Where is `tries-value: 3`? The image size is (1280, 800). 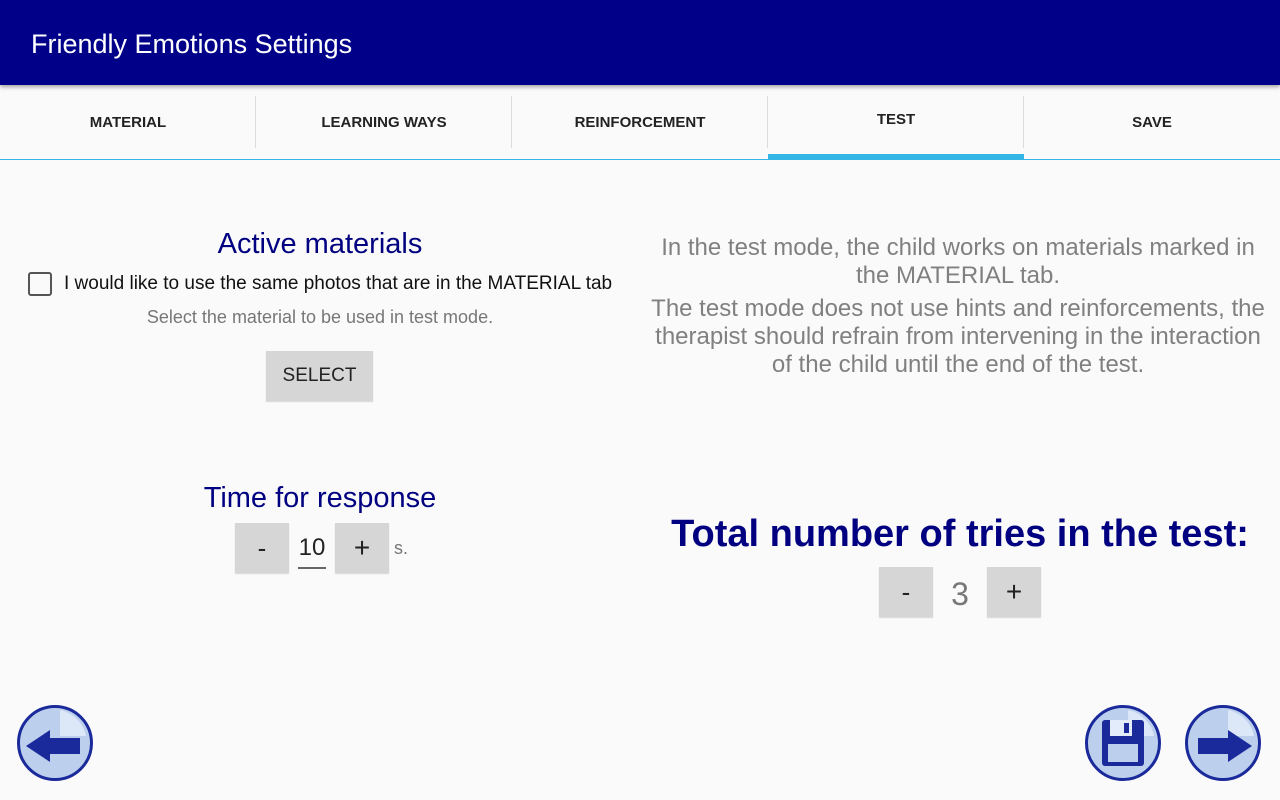
tries-value: 3 is located at coordinates (960, 594).